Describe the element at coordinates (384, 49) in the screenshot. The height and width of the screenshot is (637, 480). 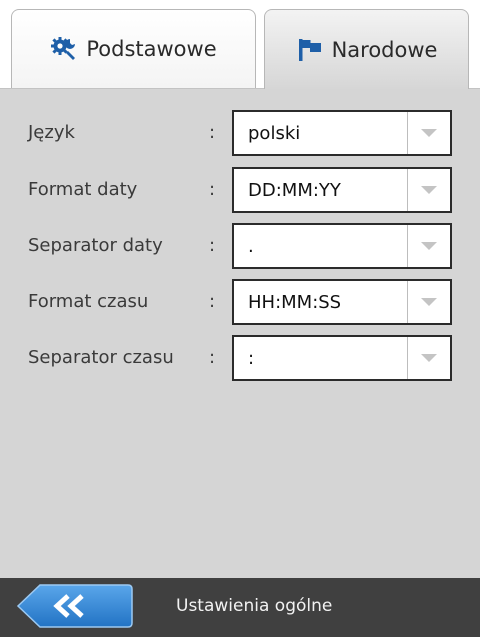
I see `tab-narodowe-label: Narodowe` at that location.